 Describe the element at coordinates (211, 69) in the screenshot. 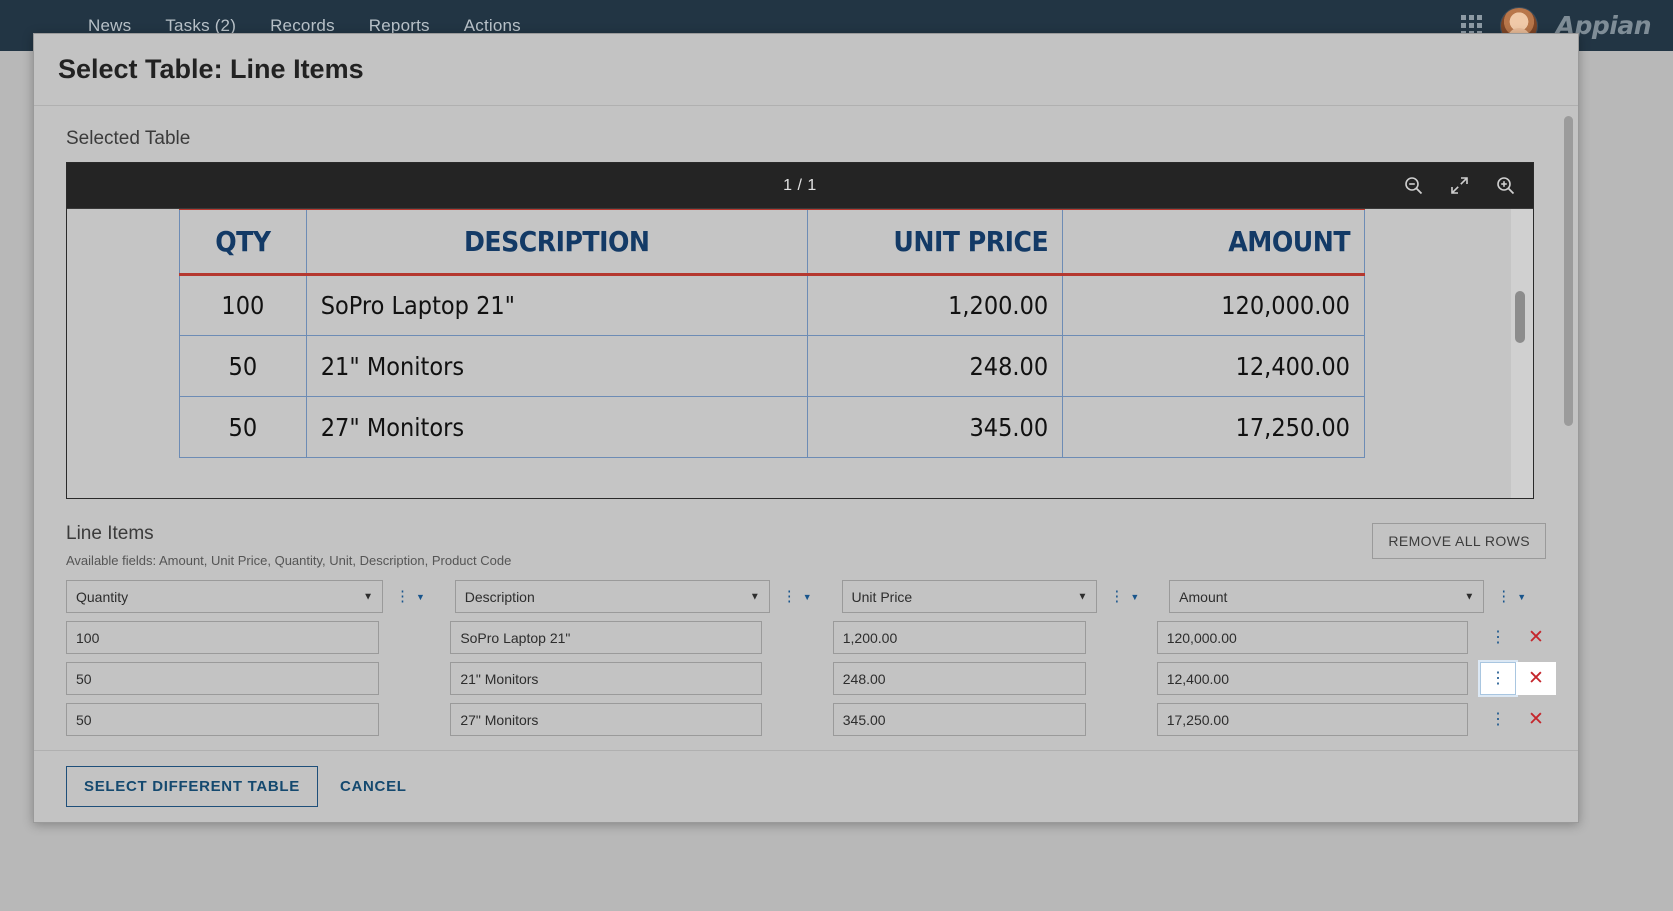

I see `page-title: Select Table: Line Items` at that location.